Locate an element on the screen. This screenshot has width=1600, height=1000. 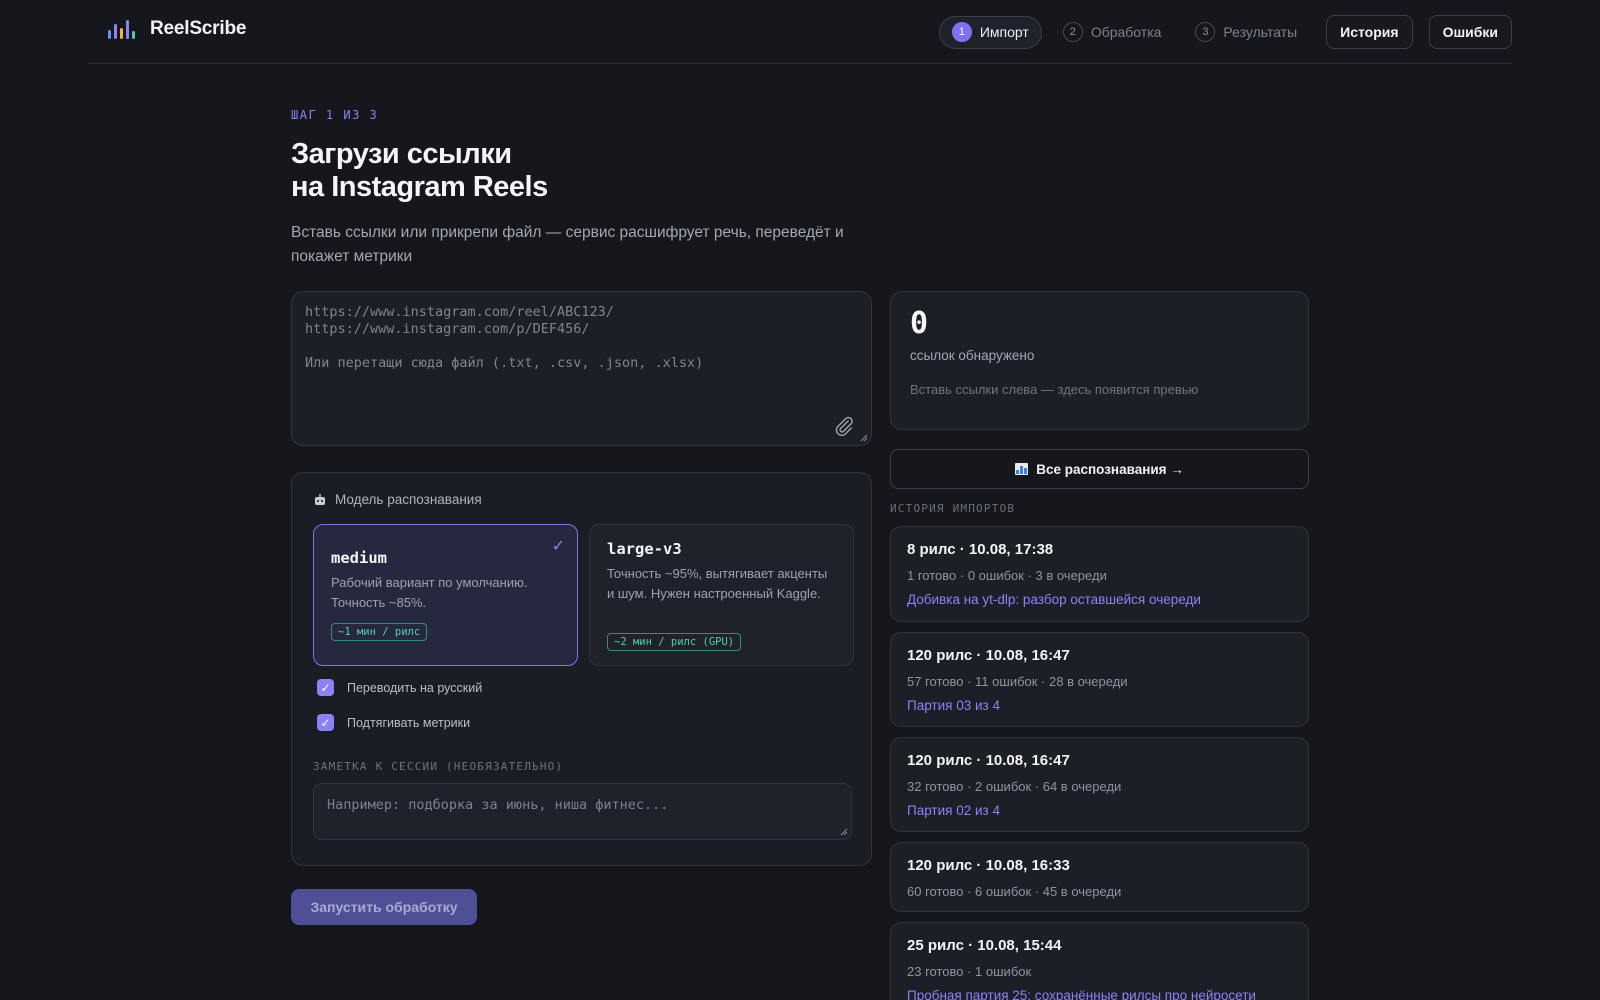
history-item-link: Партия 03 из 4 is located at coordinates (953, 705).